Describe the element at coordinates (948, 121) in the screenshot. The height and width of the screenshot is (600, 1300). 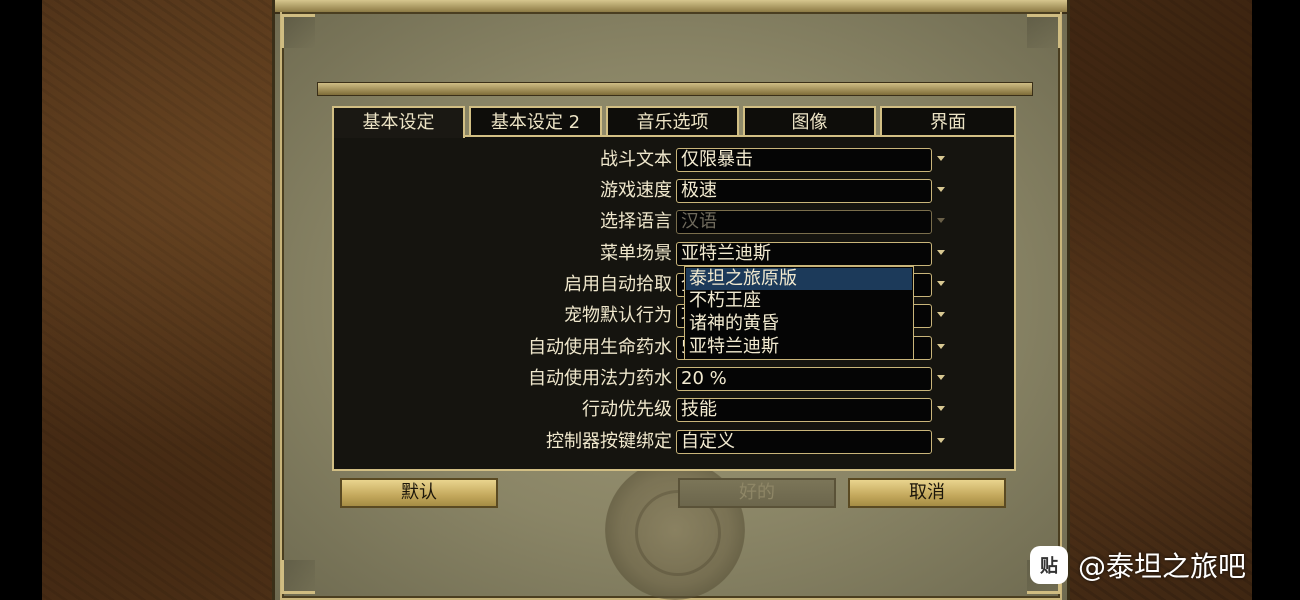
I see `tab-interface: 界面` at that location.